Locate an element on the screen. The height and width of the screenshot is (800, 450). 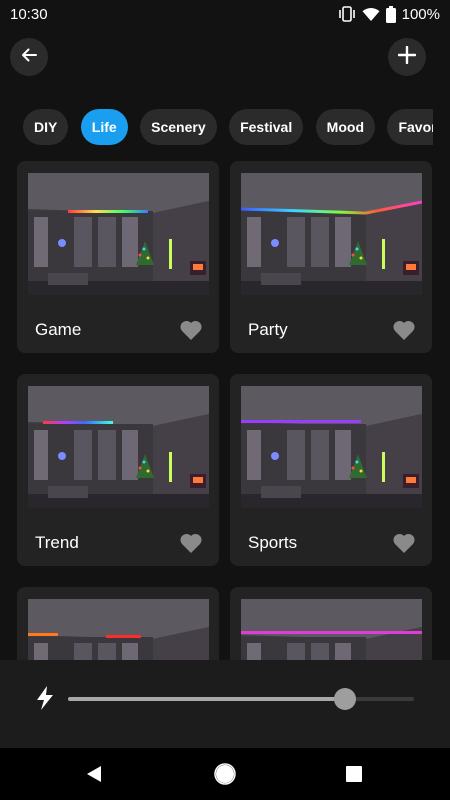
battery-percent: 100% is located at coordinates (420, 14).